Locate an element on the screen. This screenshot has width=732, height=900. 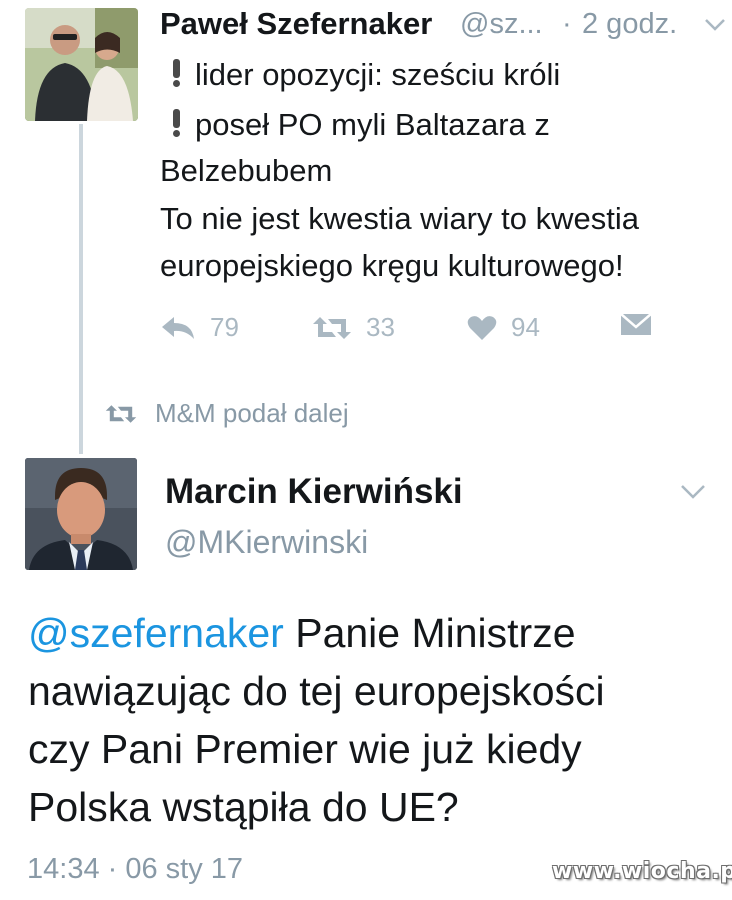
tweet1-text-3: Belzebubem is located at coordinates (246, 170).